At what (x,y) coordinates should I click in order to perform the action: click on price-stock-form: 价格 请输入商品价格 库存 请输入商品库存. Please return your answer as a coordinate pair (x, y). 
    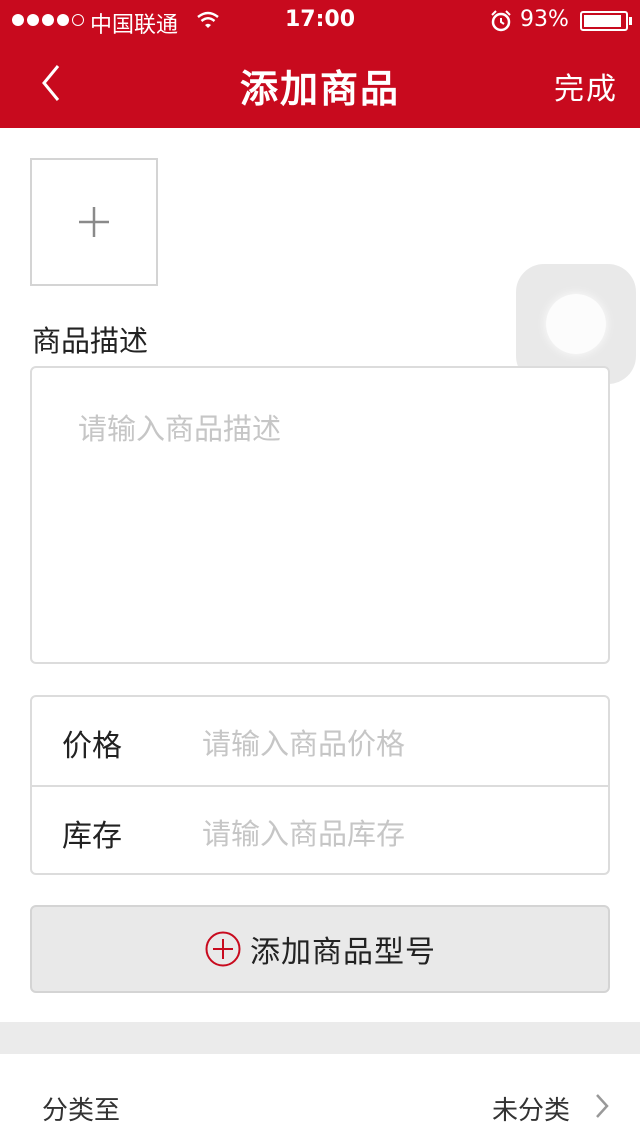
    Looking at the image, I should click on (320, 785).